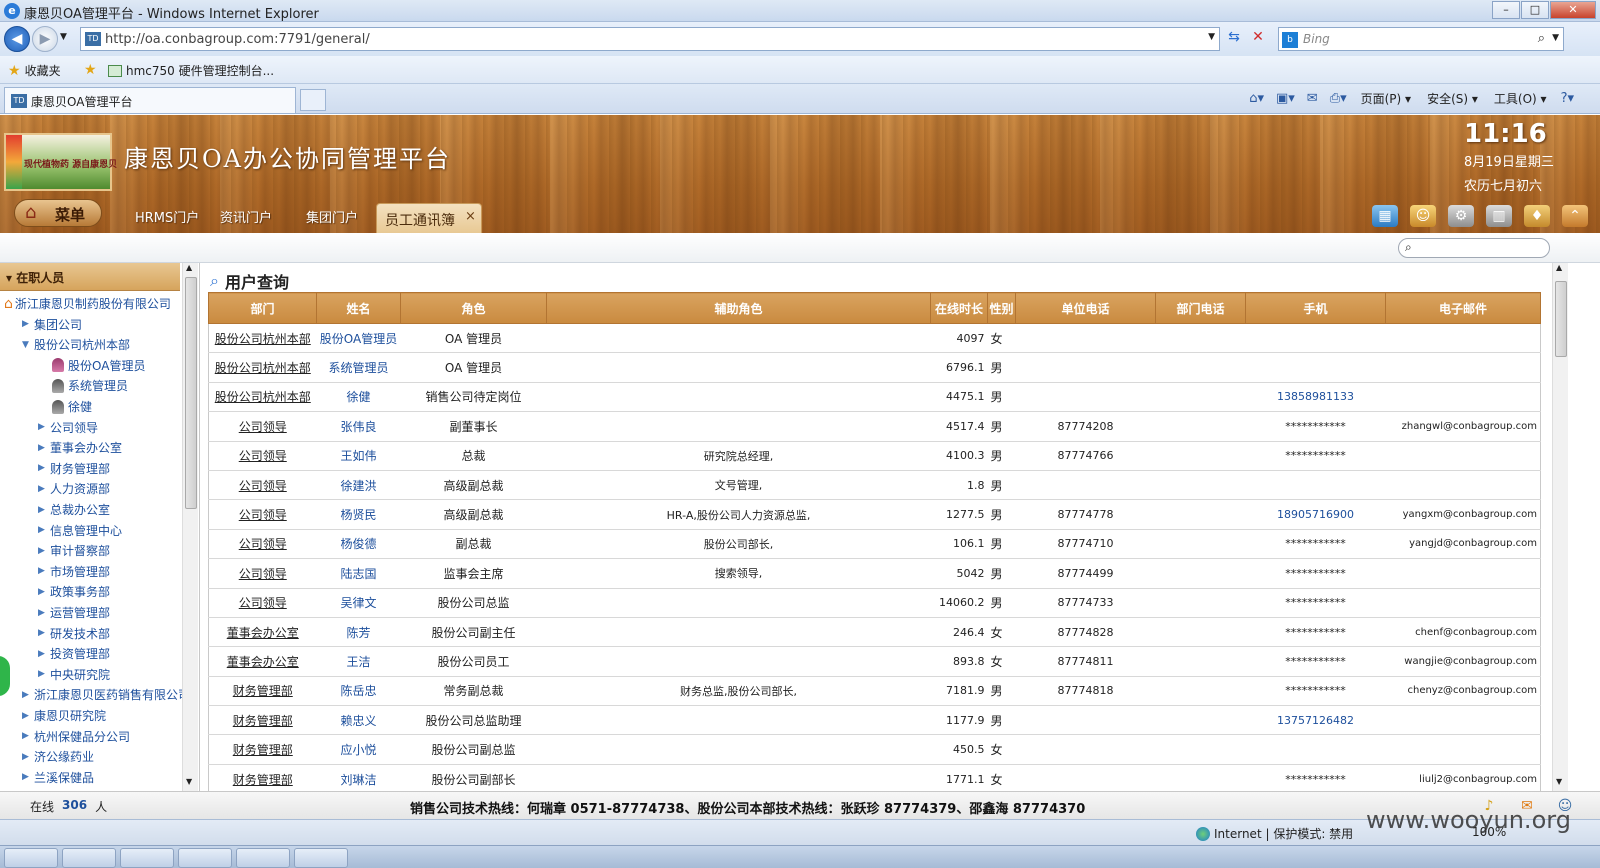  I want to click on sidebar-tree-item: ▶ 中央研究院, so click(74, 674).